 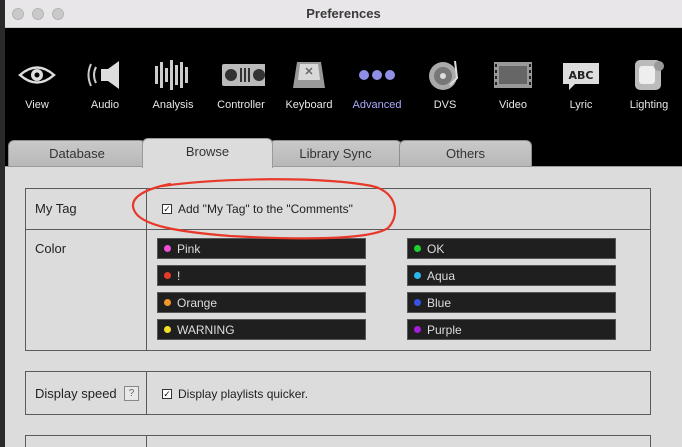 What do you see at coordinates (377, 87) in the screenshot?
I see `toolbar-advanced: Advanced` at bounding box center [377, 87].